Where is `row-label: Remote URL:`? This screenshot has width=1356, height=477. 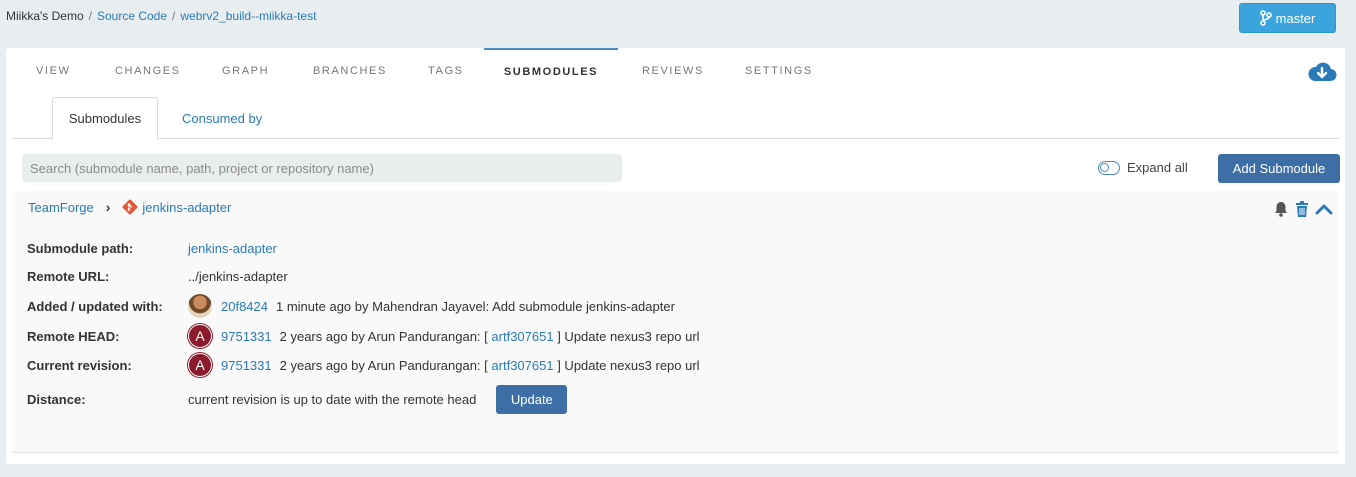
row-label: Remote URL: is located at coordinates (68, 276).